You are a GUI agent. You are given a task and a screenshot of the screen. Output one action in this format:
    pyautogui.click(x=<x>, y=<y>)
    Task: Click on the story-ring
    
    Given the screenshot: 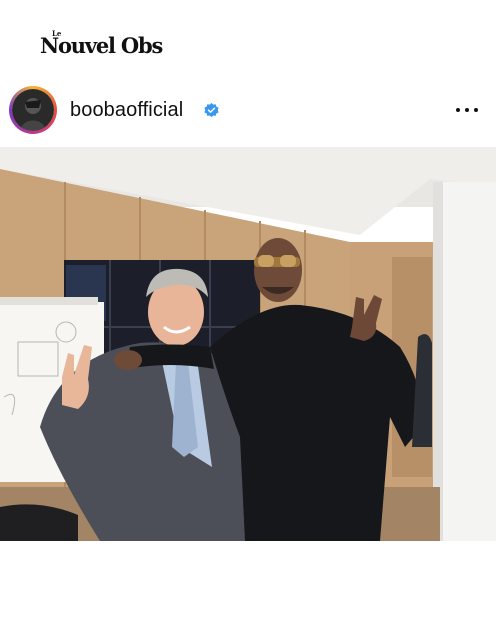 What is the action you would take?
    pyautogui.click(x=33, y=110)
    